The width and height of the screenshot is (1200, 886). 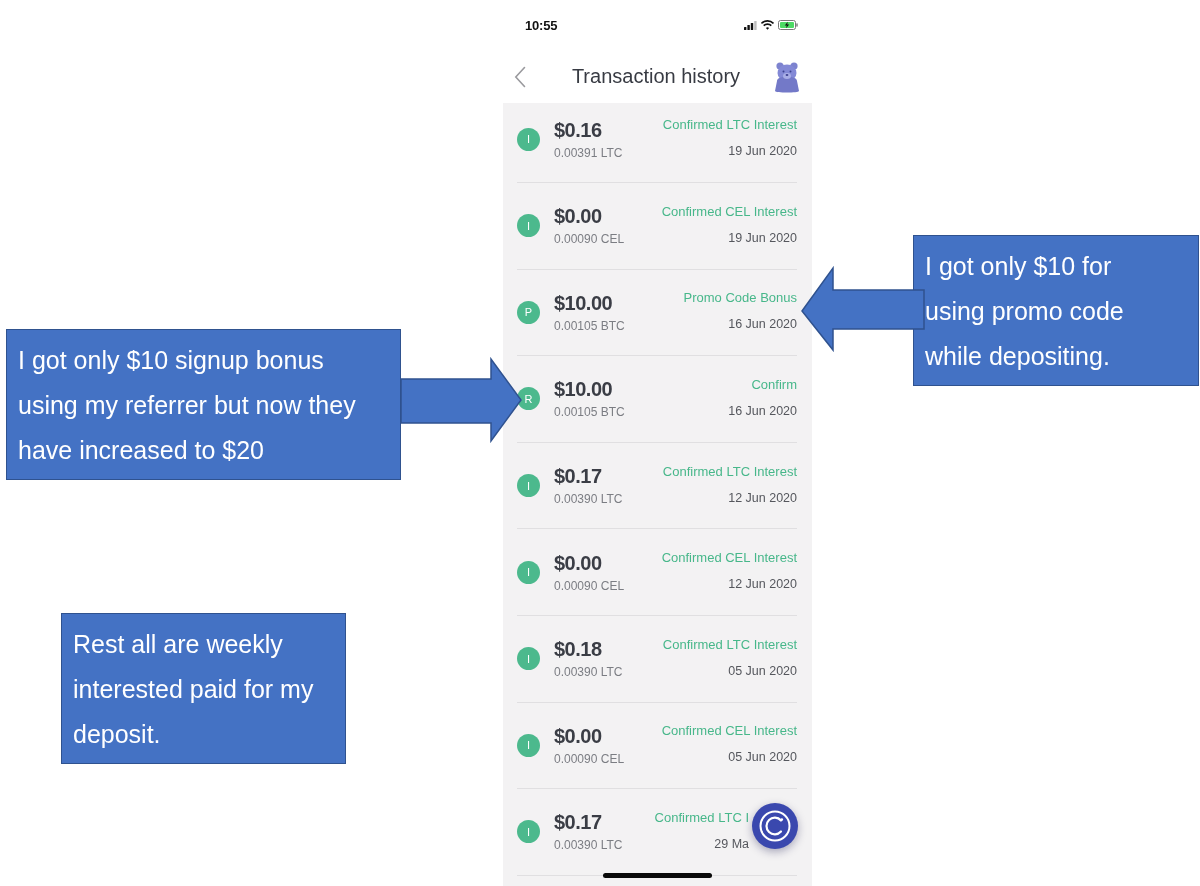 I want to click on crypto-amount: 0.00391 LTC, so click(x=588, y=152).